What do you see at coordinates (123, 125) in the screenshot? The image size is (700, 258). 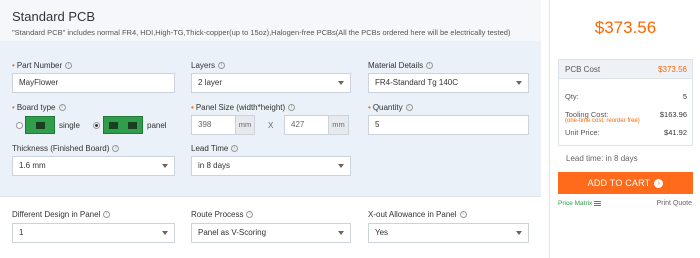 I see `panel-board-icon` at bounding box center [123, 125].